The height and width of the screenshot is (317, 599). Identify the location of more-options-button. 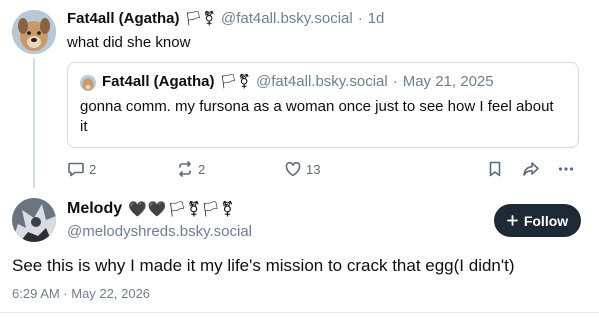
(566, 169).